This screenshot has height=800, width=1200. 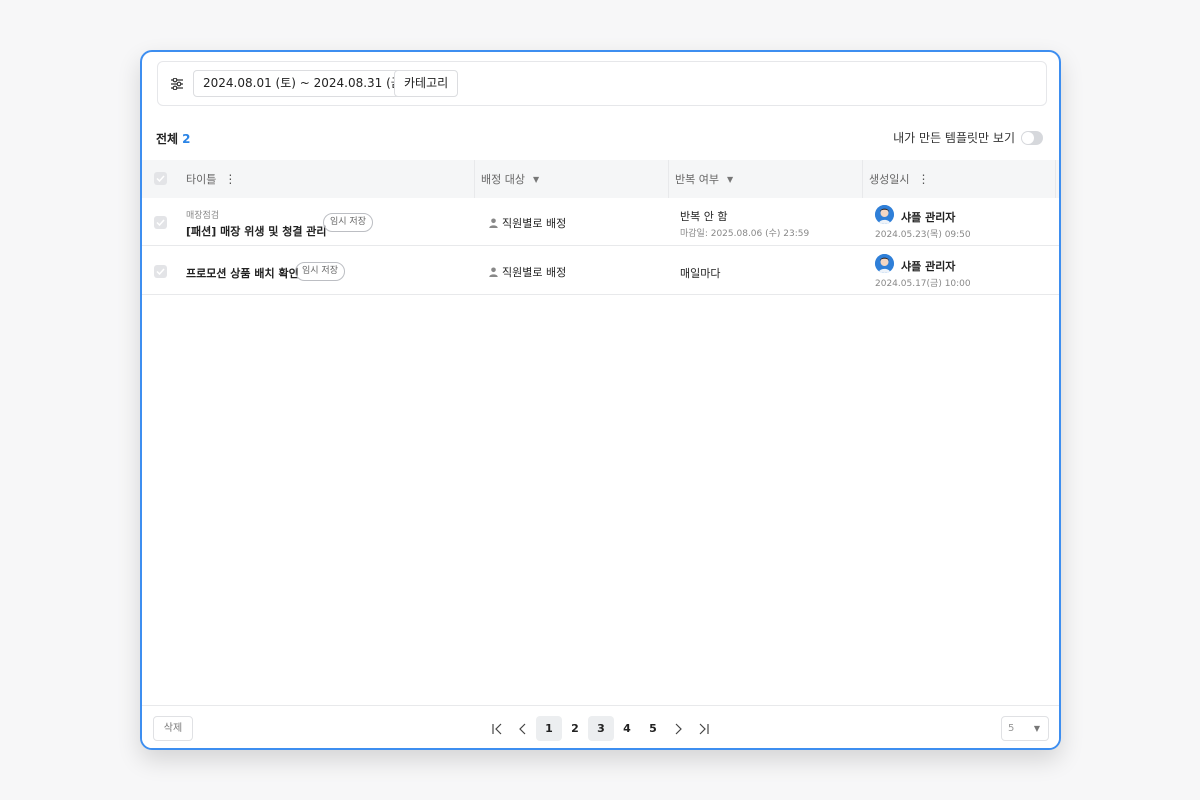 What do you see at coordinates (1032, 137) in the screenshot?
I see `my-templates-toggle` at bounding box center [1032, 137].